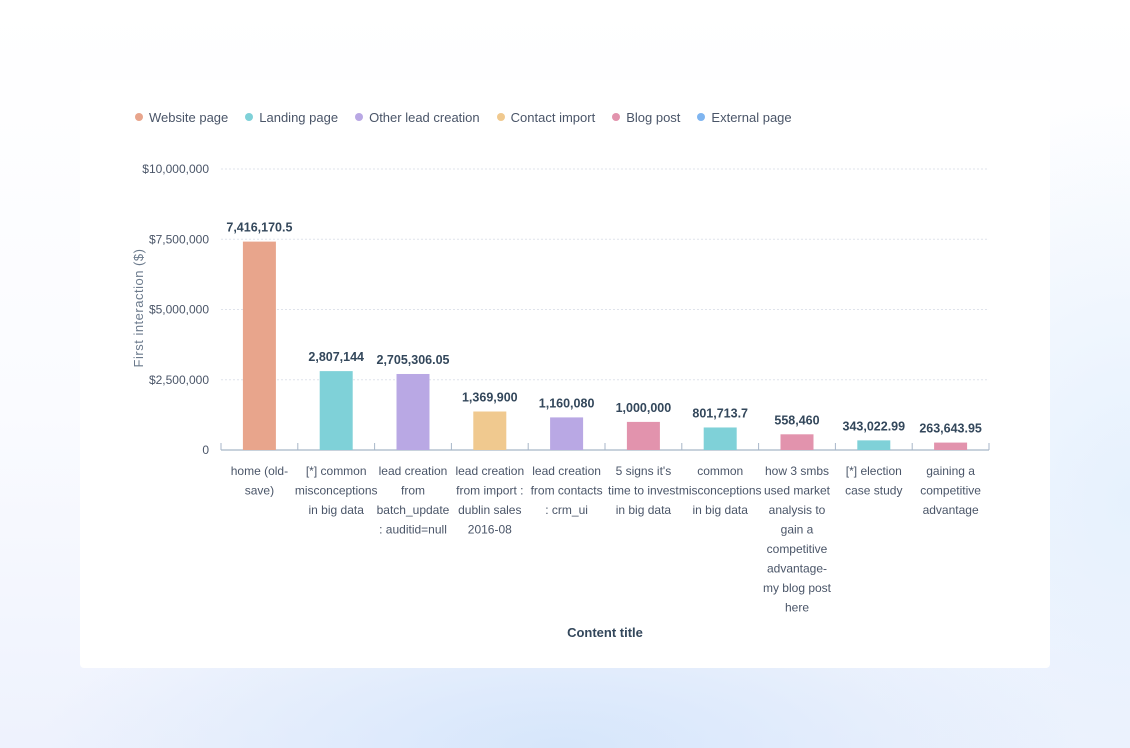 This screenshot has height=748, width=1130. Describe the element at coordinates (259, 471) in the screenshot. I see `x-tick-label: home (old-` at that location.